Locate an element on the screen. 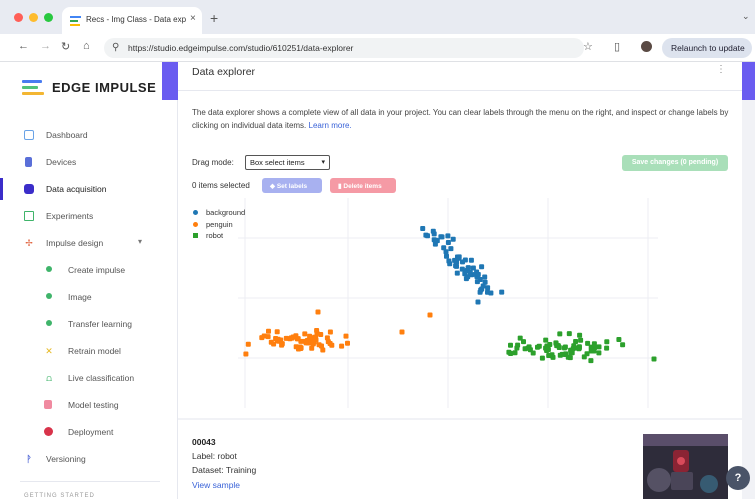 Image resolution: width=755 pixels, height=499 pixels. reload-icon: ↻ is located at coordinates (65, 46).